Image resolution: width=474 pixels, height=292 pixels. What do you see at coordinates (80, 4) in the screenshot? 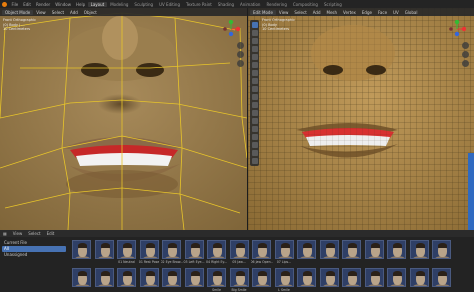
I see `menu-help: Help` at bounding box center [80, 4].